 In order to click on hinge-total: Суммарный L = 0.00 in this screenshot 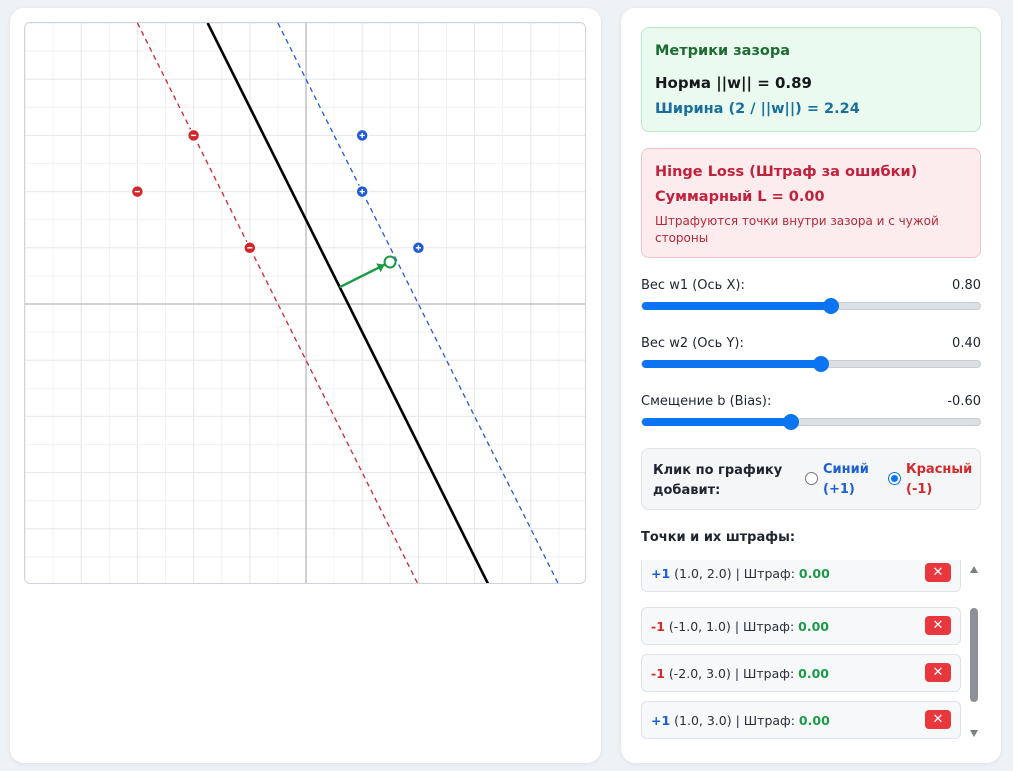, I will do `click(740, 197)`.